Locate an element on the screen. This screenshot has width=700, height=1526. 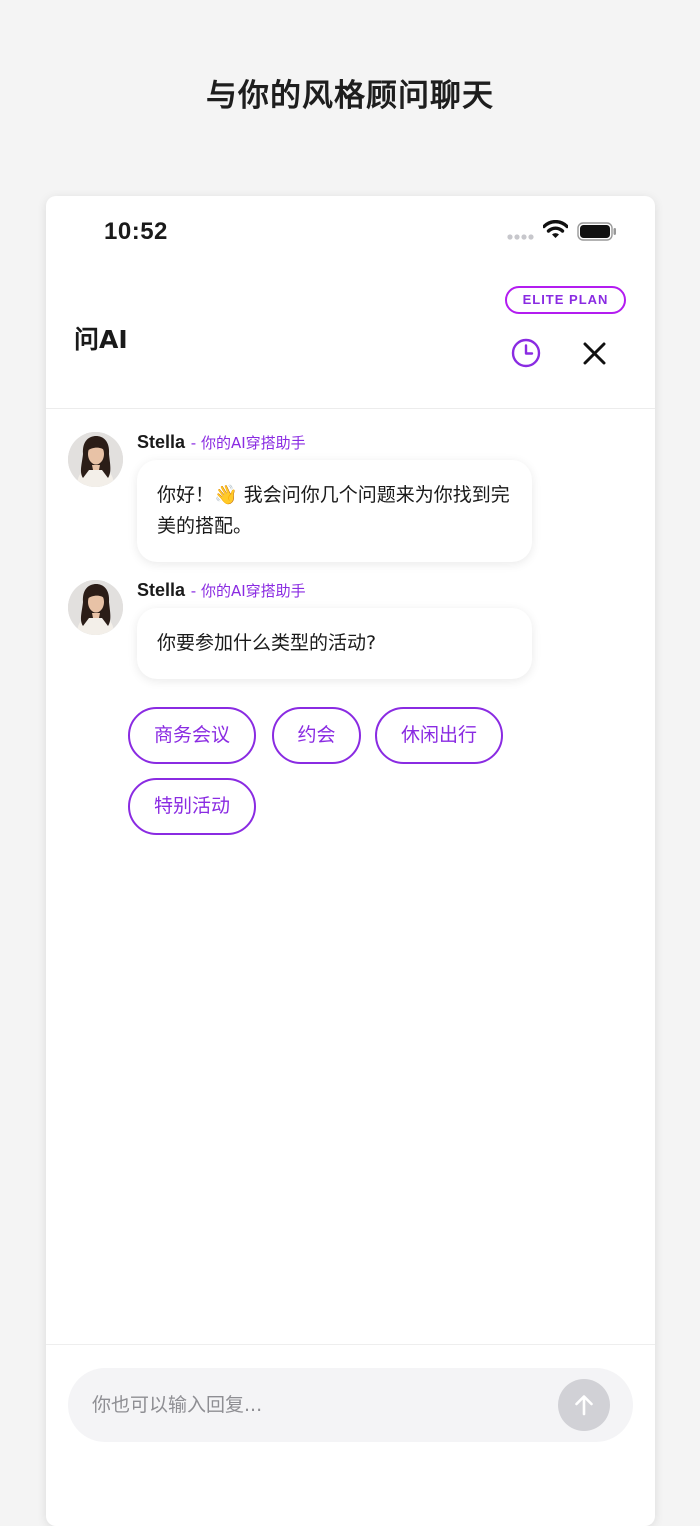
option-date: 约会 is located at coordinates (316, 735).